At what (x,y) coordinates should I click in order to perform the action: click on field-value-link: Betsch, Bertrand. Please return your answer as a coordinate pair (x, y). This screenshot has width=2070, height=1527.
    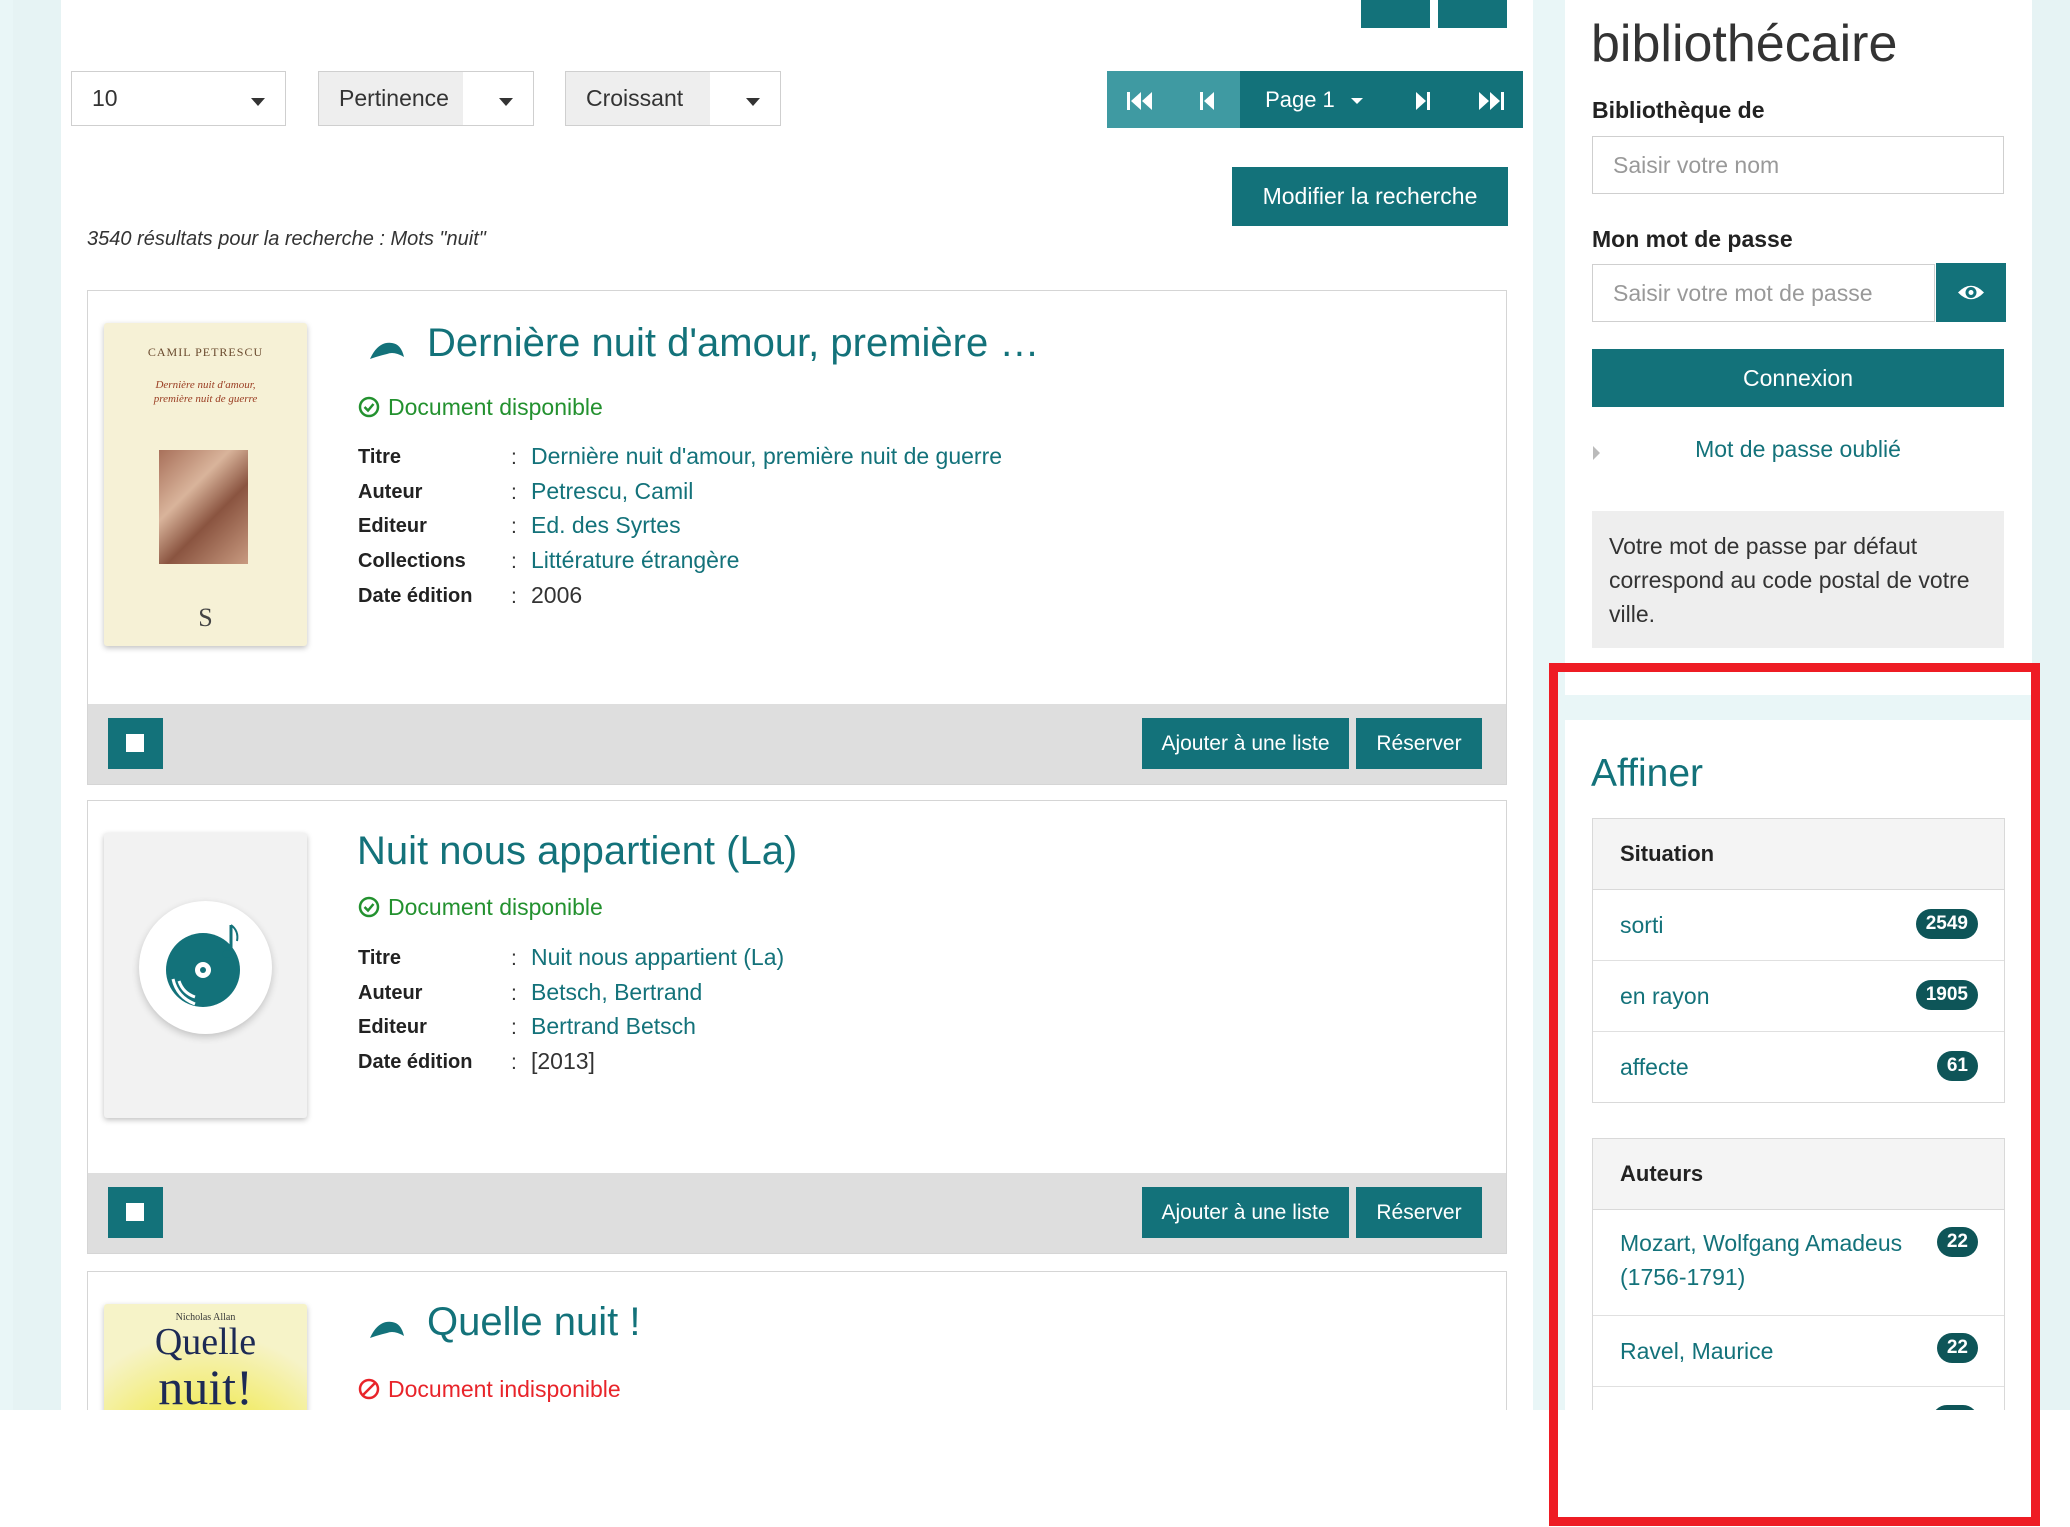
    Looking at the image, I should click on (616, 992).